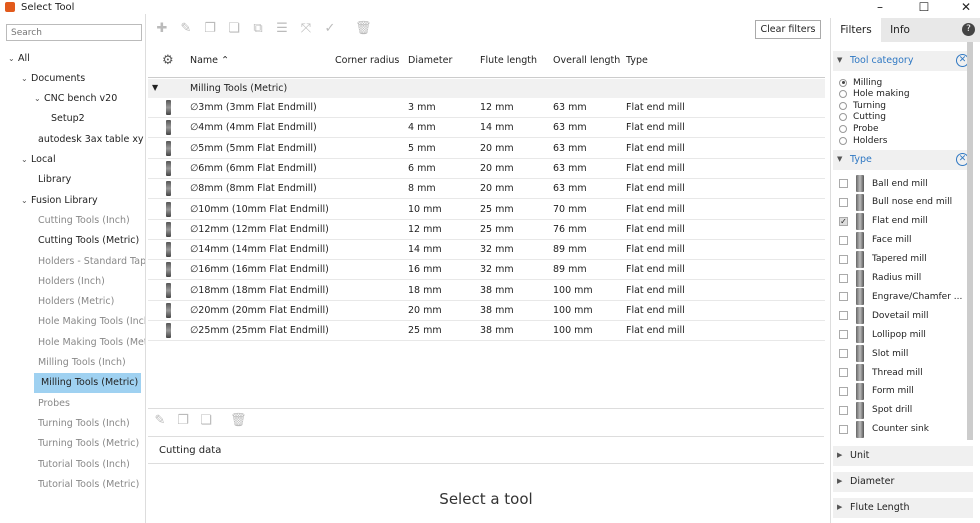  I want to click on column-corner-radius: Corner radius, so click(367, 60).